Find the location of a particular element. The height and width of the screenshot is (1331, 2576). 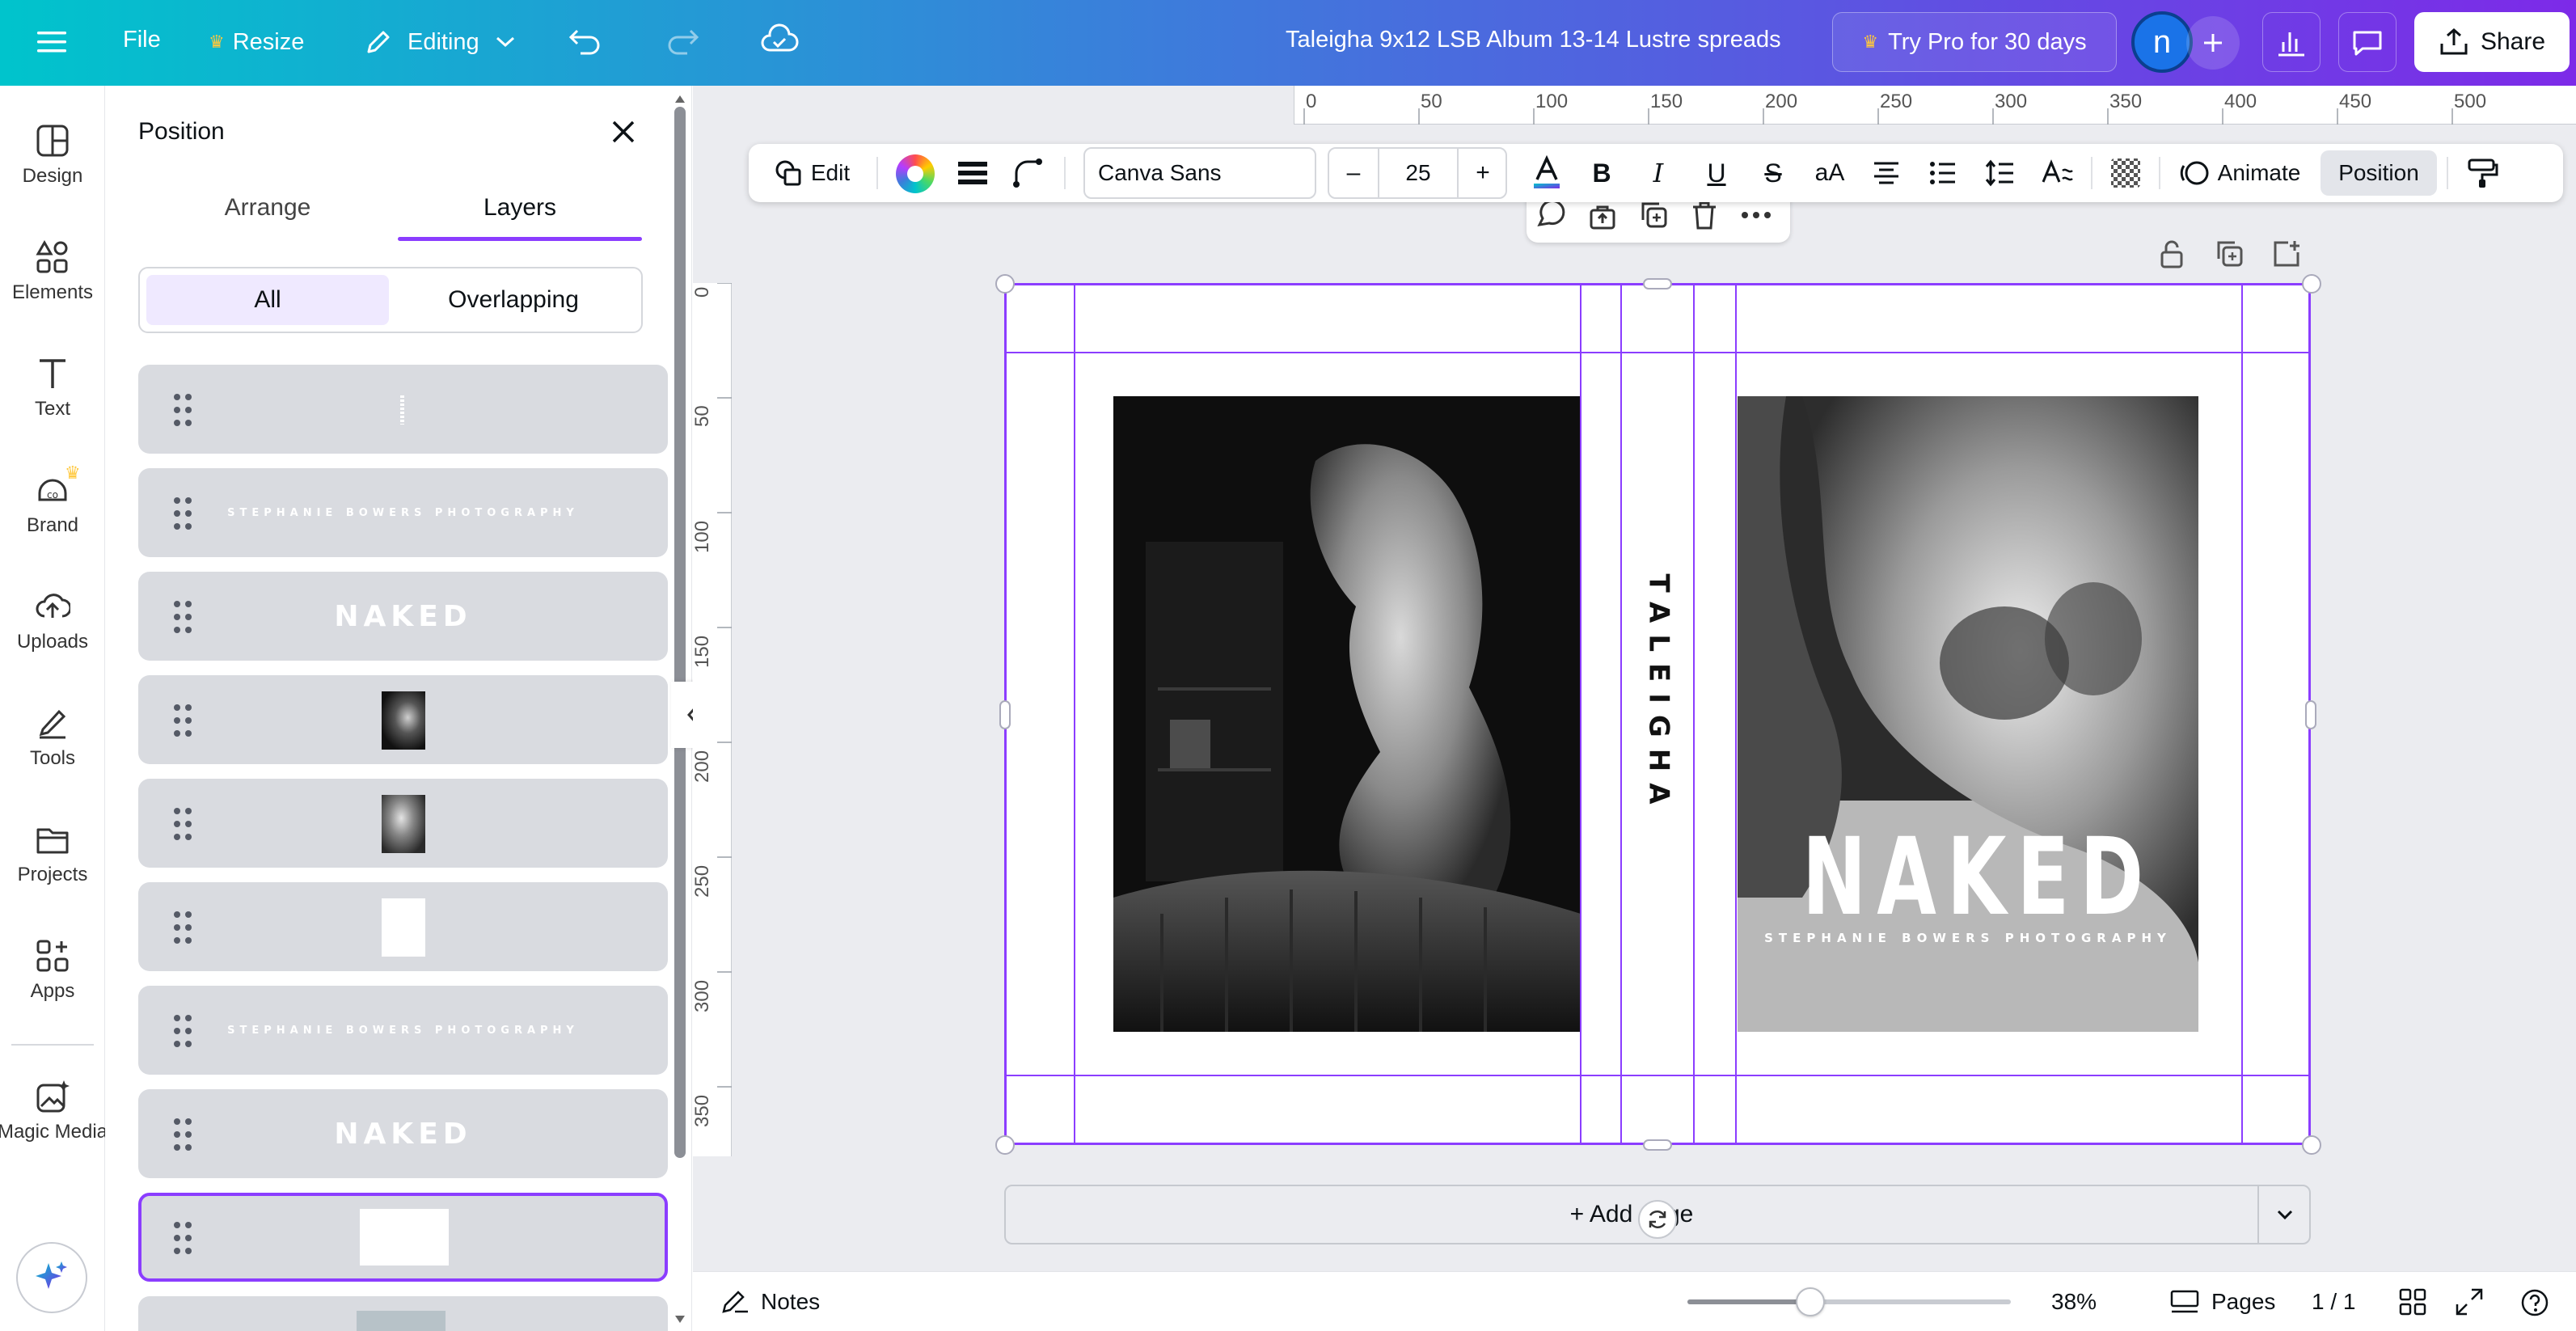

text-effects-icon is located at coordinates (2058, 173).